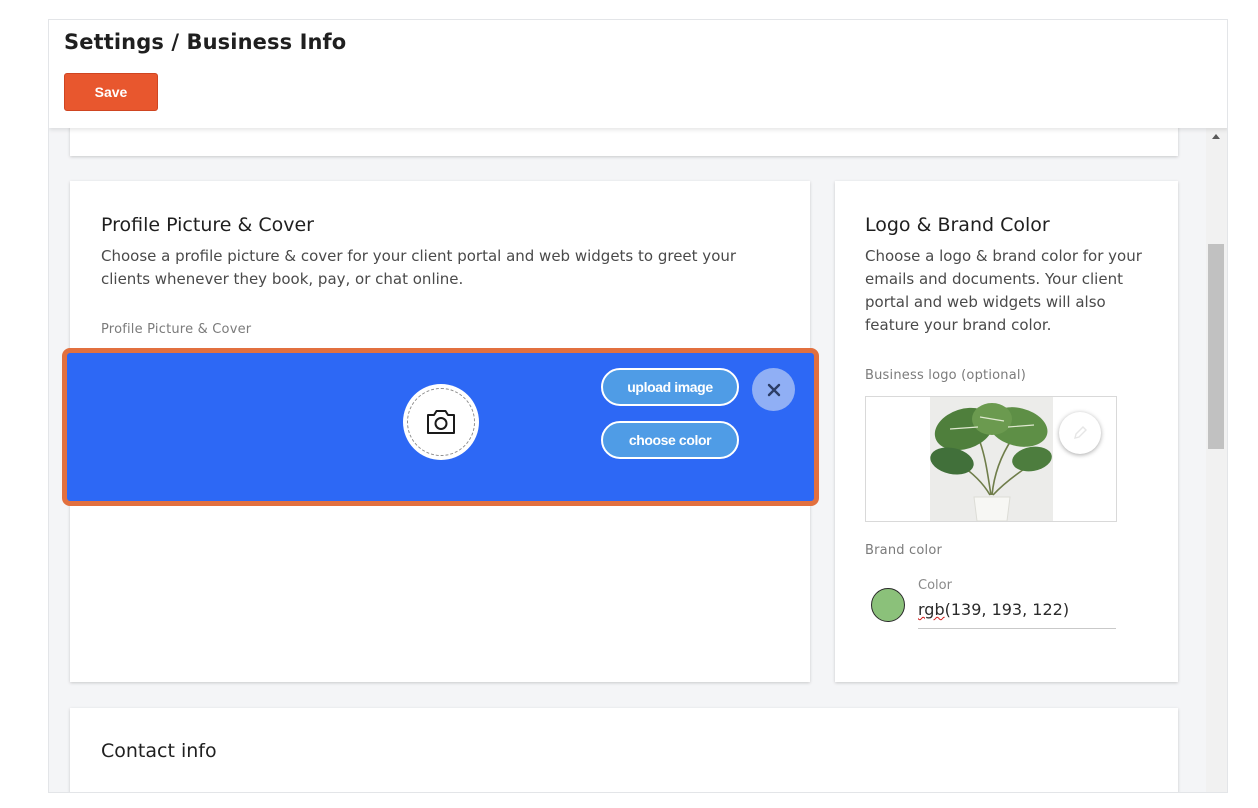 Image resolution: width=1258 pixels, height=808 pixels. I want to click on camera-icon, so click(441, 422).